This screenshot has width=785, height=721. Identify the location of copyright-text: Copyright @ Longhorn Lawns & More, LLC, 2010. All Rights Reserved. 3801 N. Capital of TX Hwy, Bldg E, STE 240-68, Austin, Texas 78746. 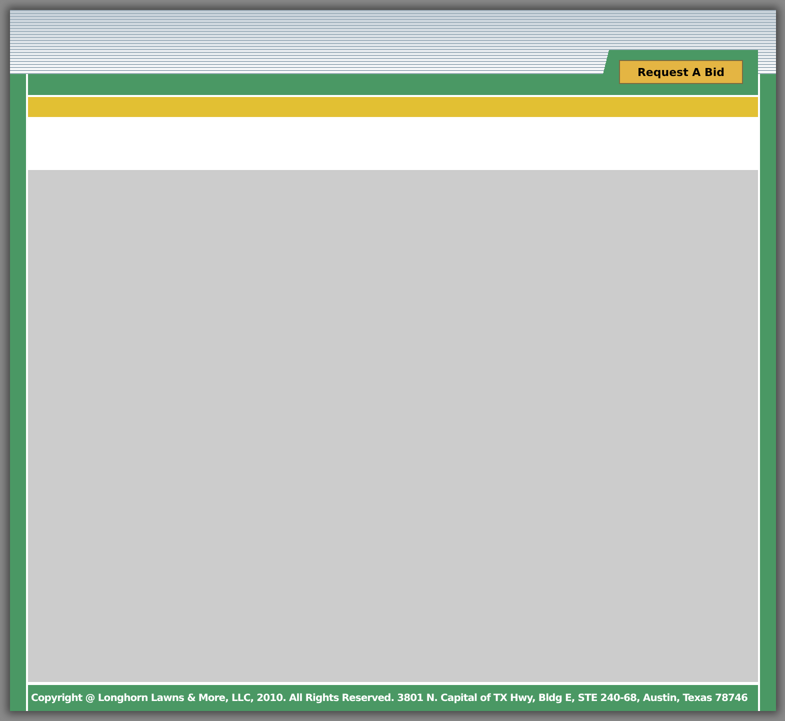
(389, 698).